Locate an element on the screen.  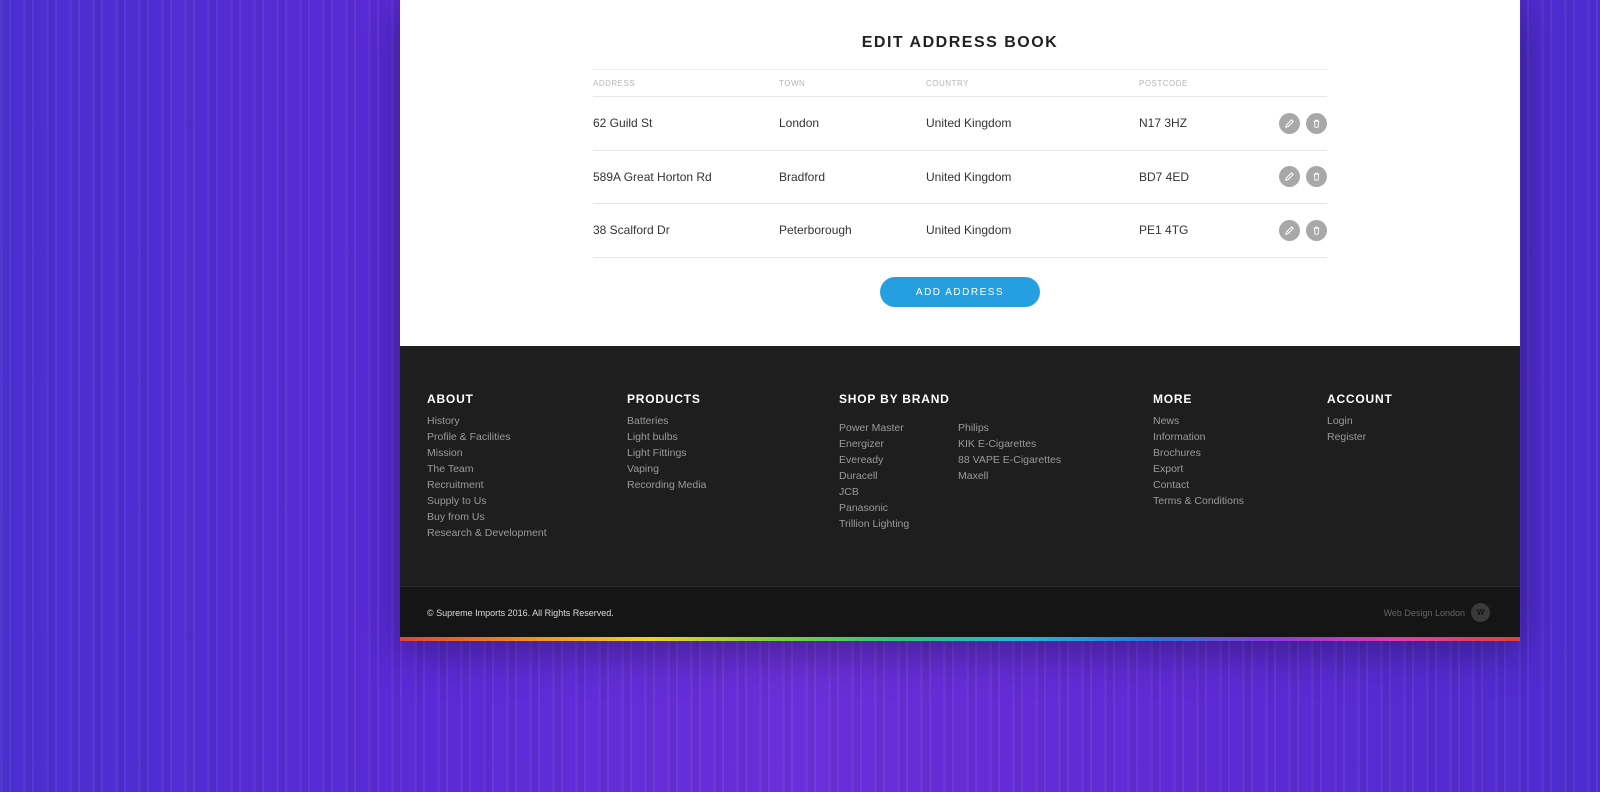
footer-link: Light Fittings is located at coordinates (666, 453).